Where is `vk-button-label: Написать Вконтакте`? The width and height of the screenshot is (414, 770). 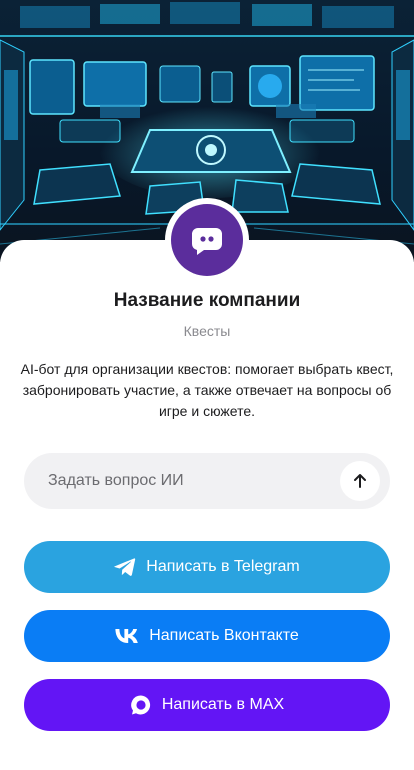 vk-button-label: Написать Вконтакте is located at coordinates (224, 635).